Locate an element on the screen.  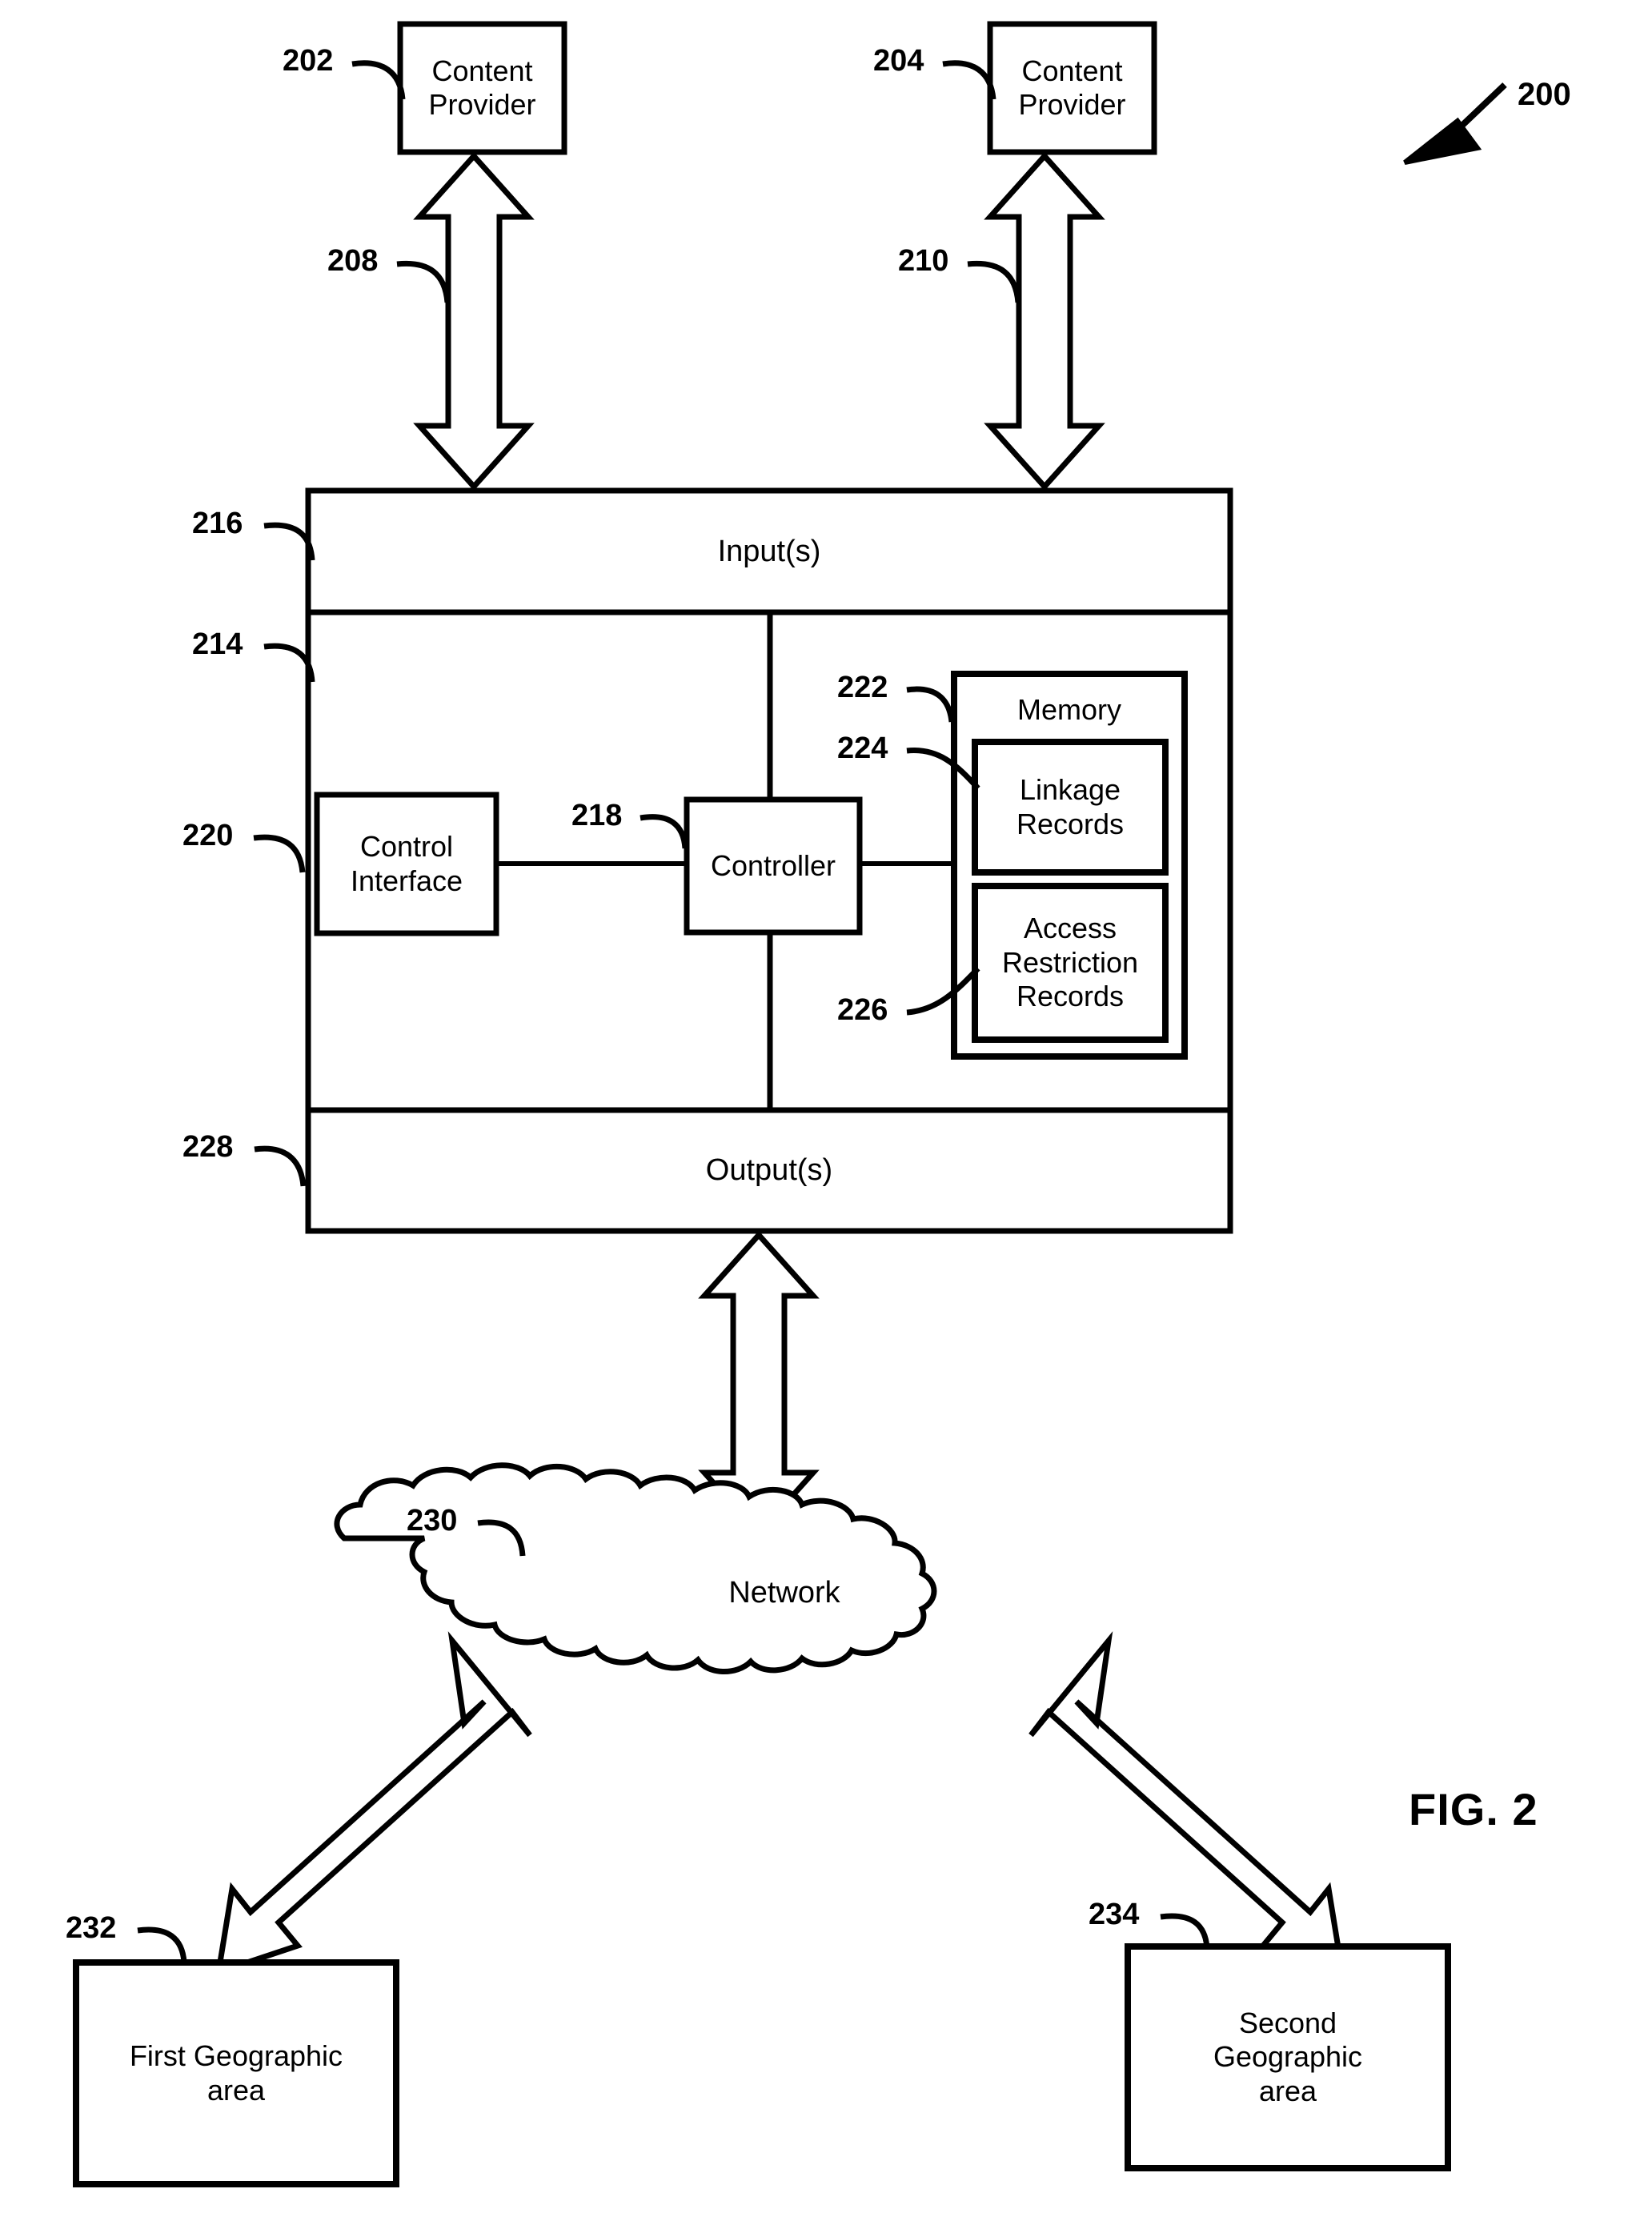
figure-title: FIG. 2 is located at coordinates (1473, 1809).